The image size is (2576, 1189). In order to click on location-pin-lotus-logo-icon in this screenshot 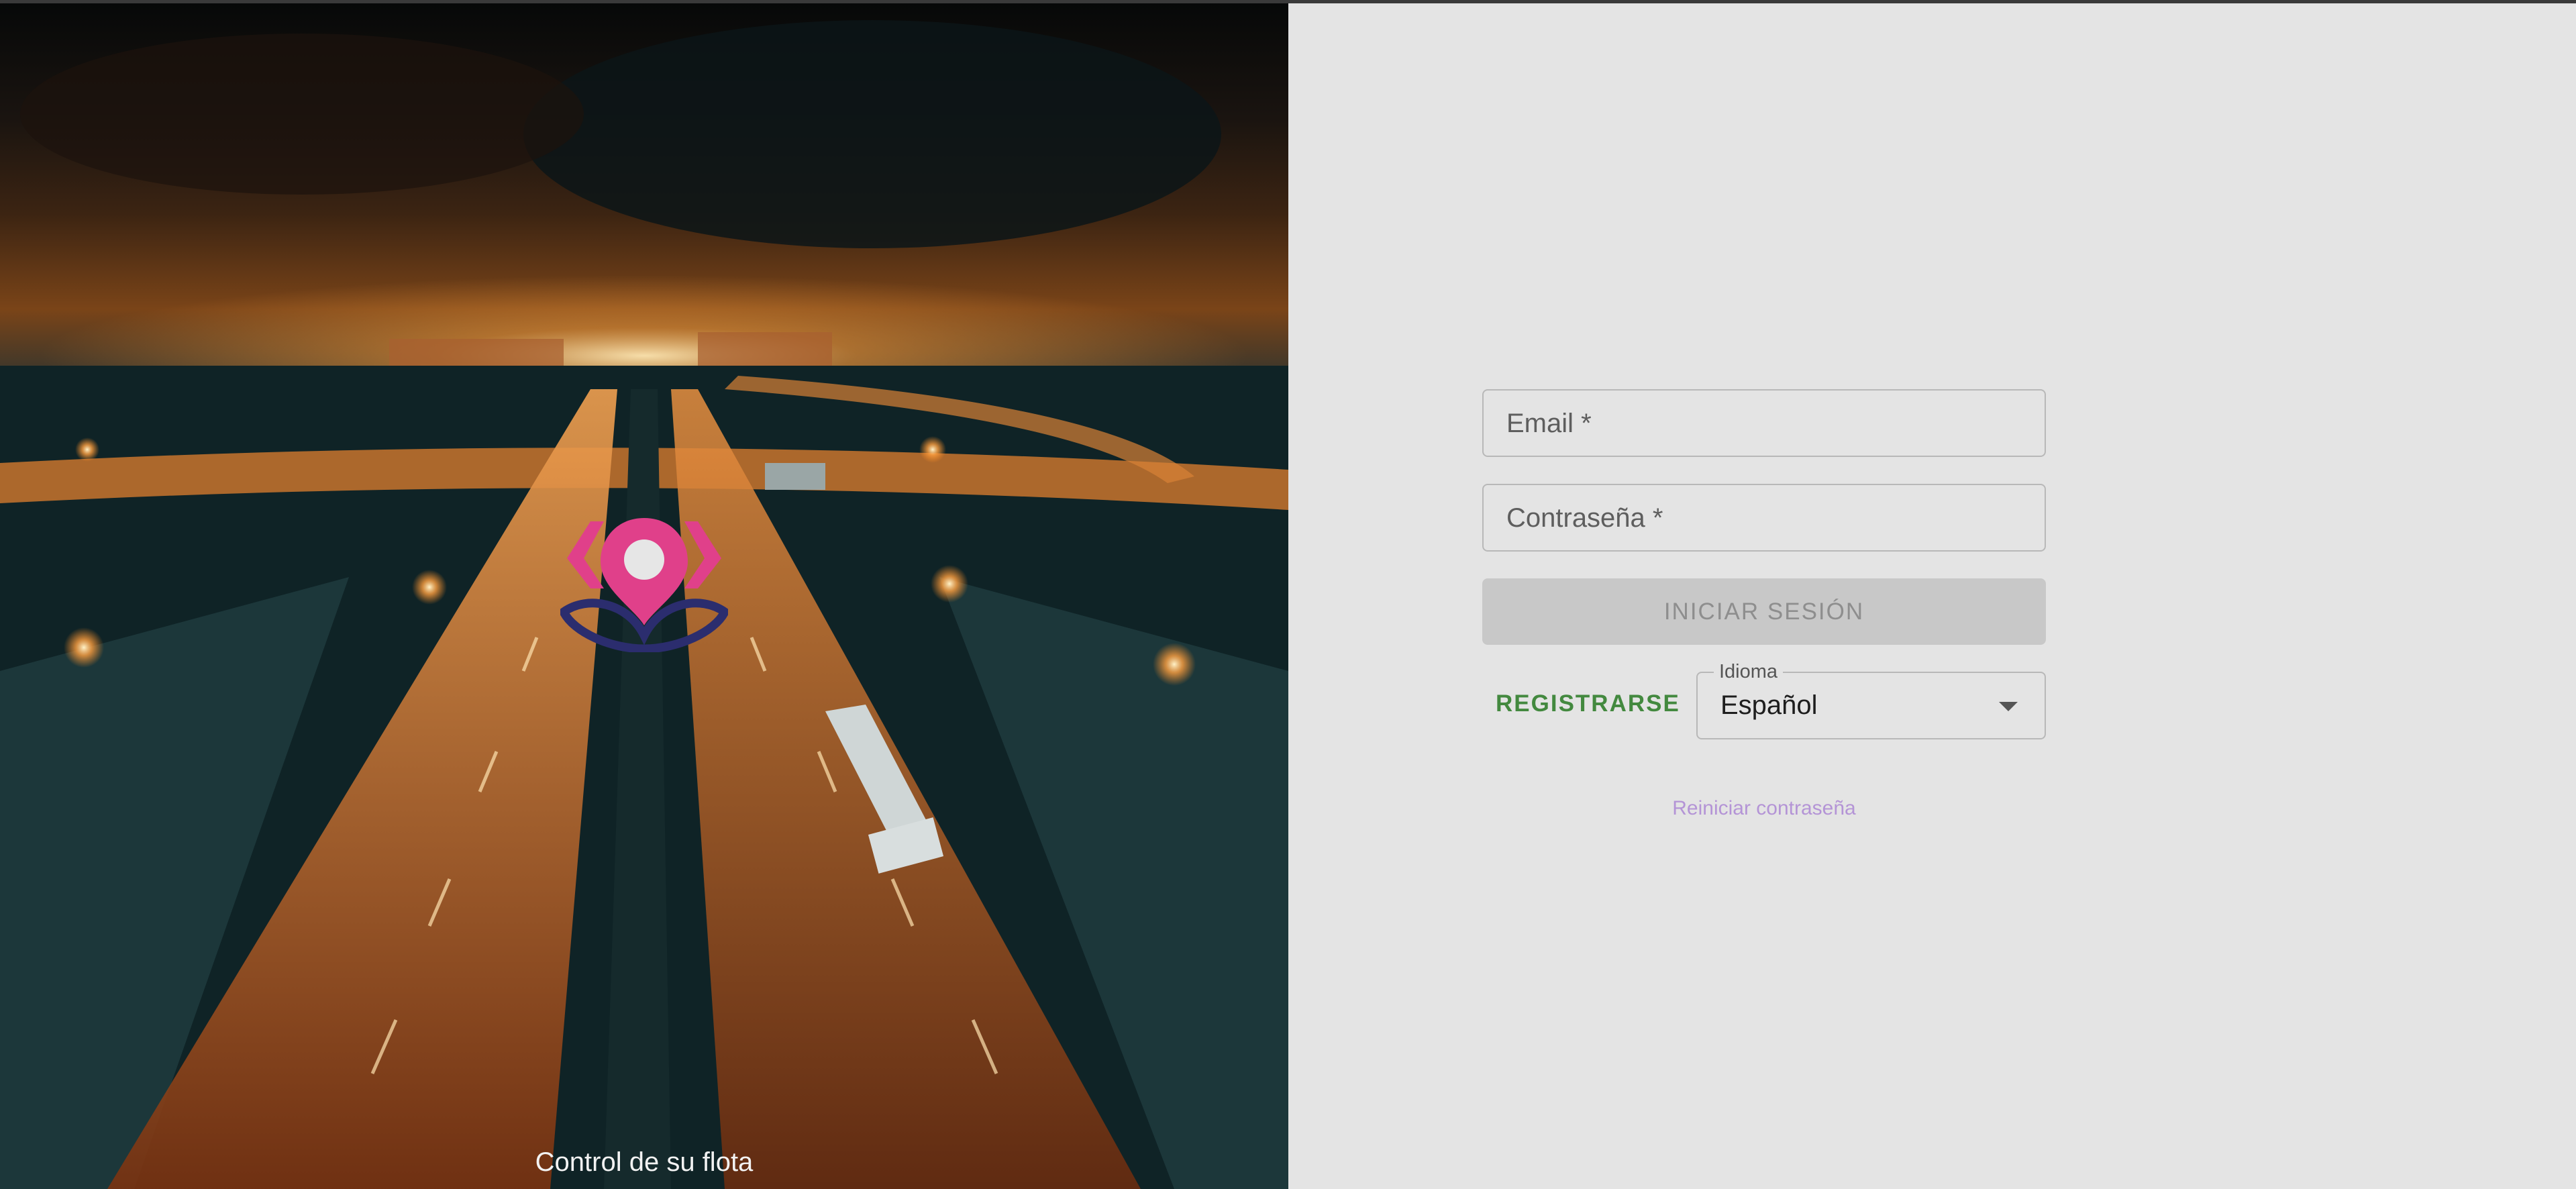, I will do `click(644, 585)`.